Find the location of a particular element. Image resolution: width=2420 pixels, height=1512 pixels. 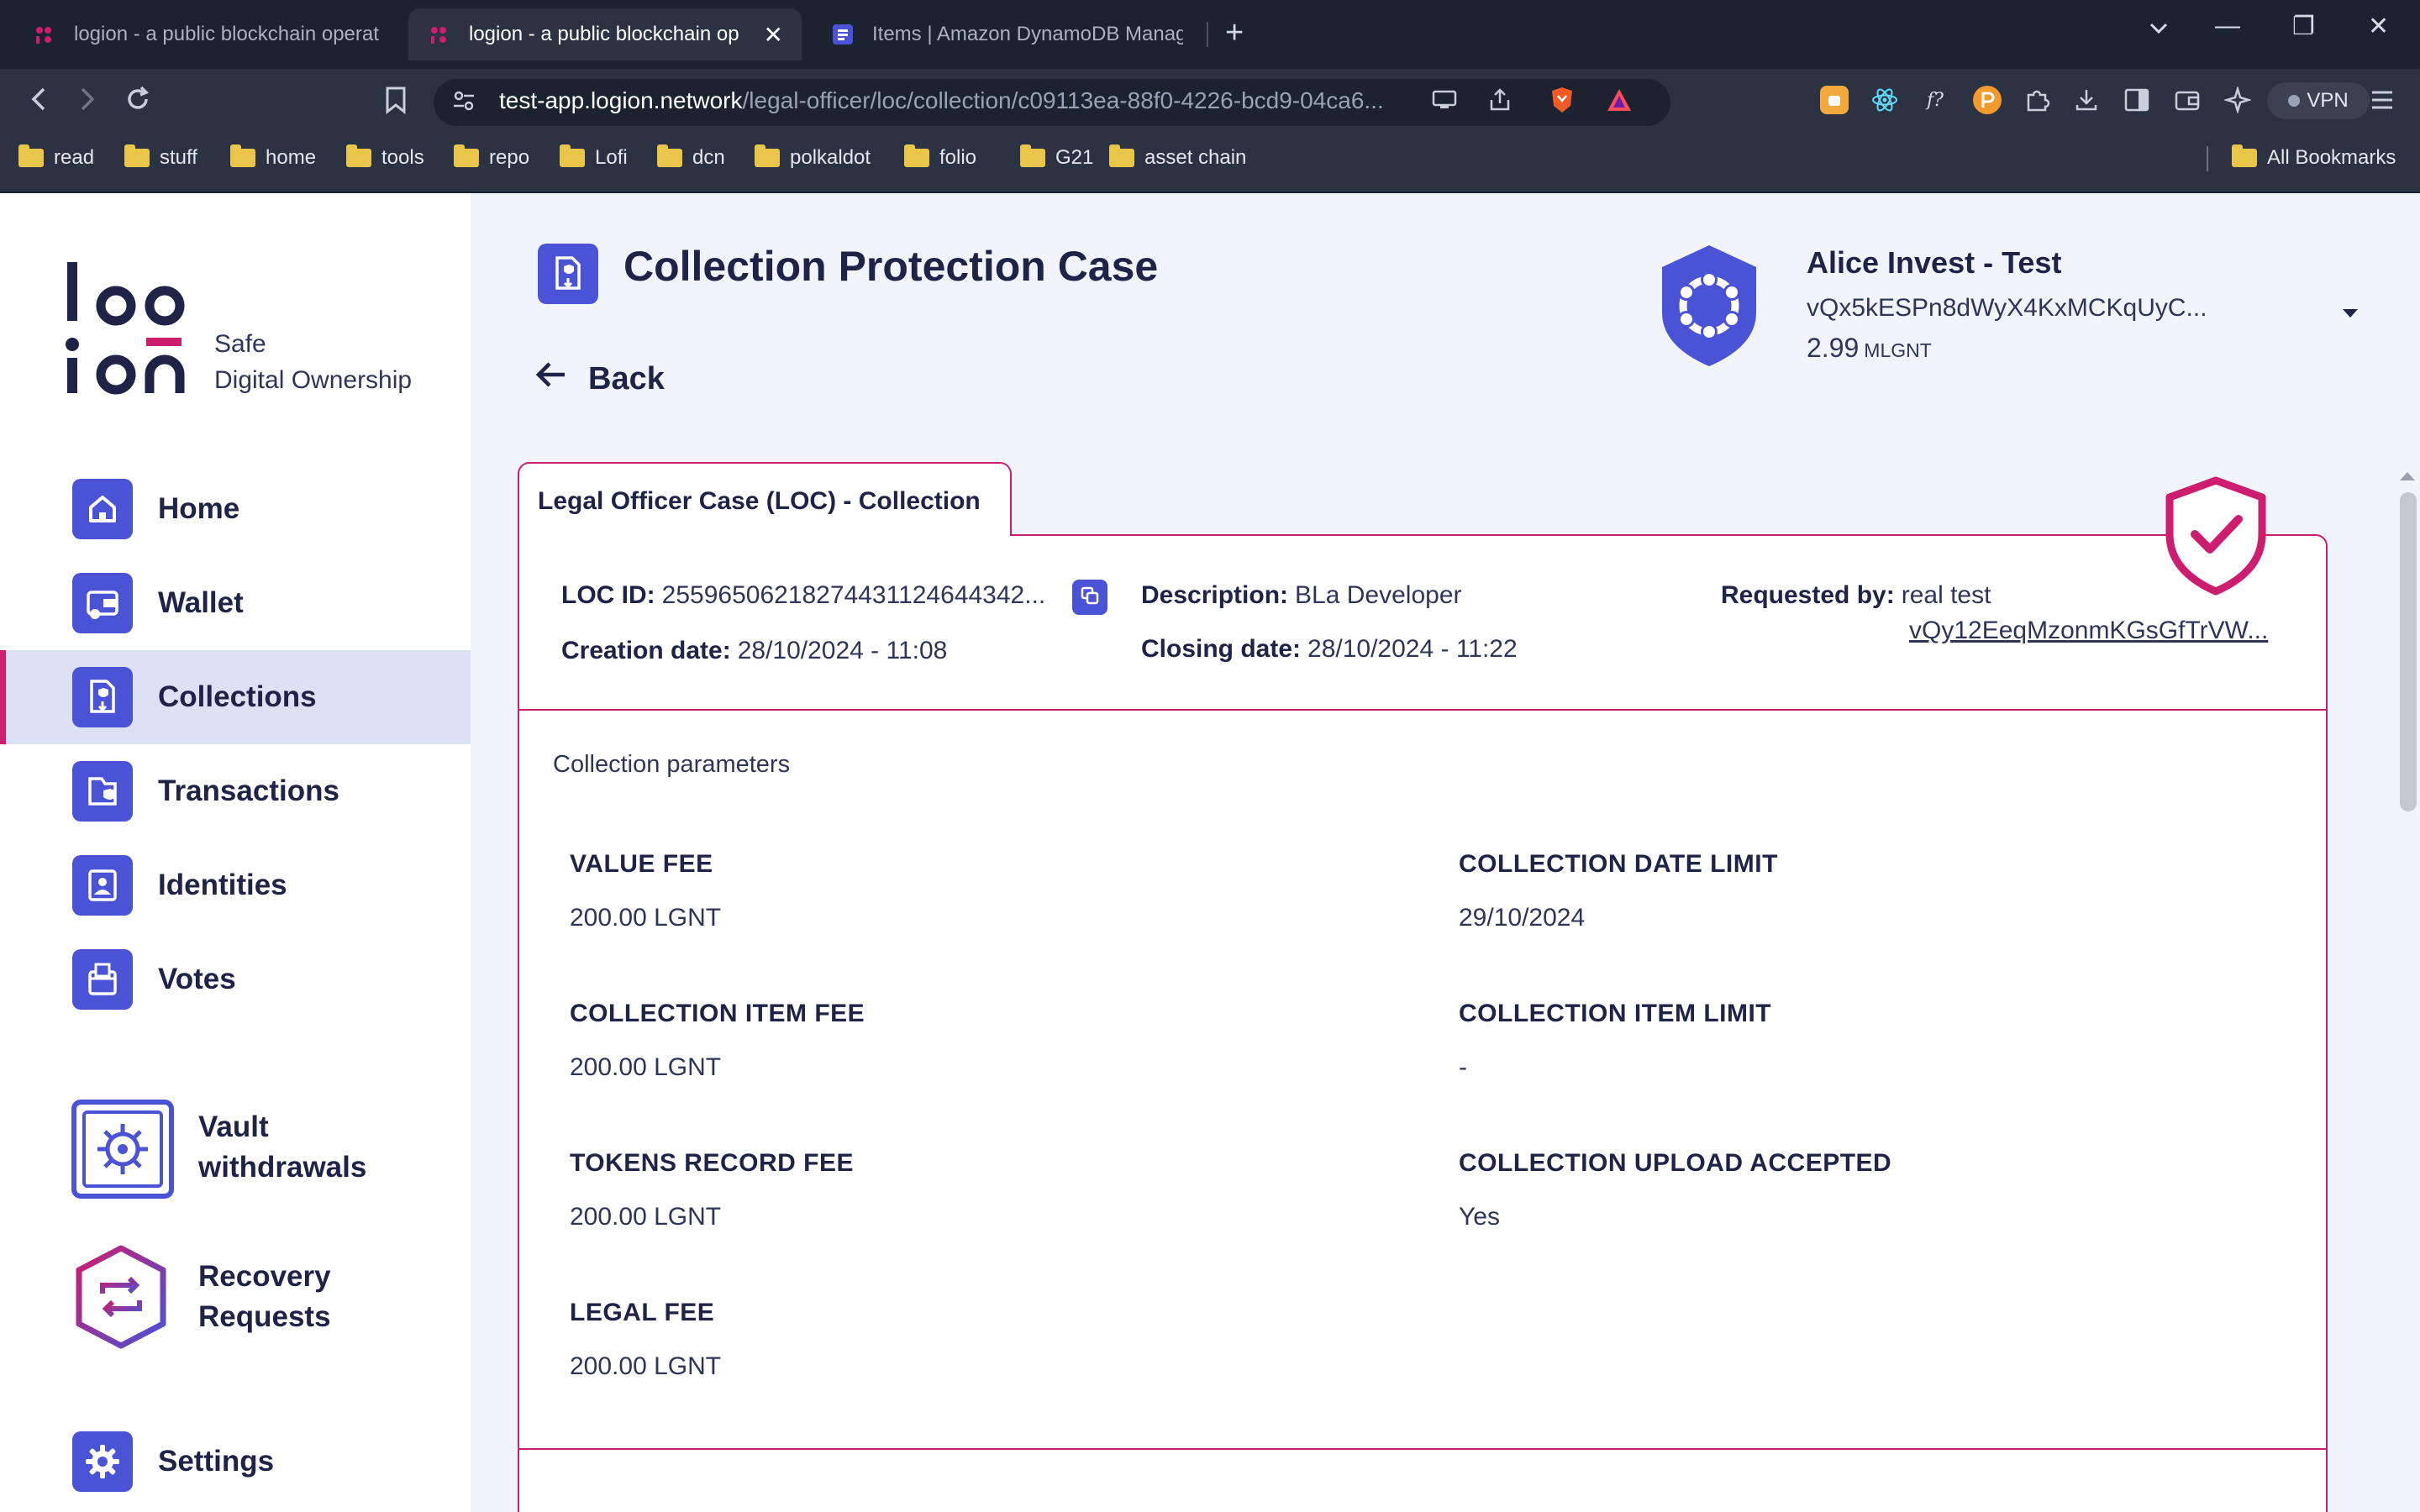

sidebar-item-settings: Settings is located at coordinates (235, 1462).